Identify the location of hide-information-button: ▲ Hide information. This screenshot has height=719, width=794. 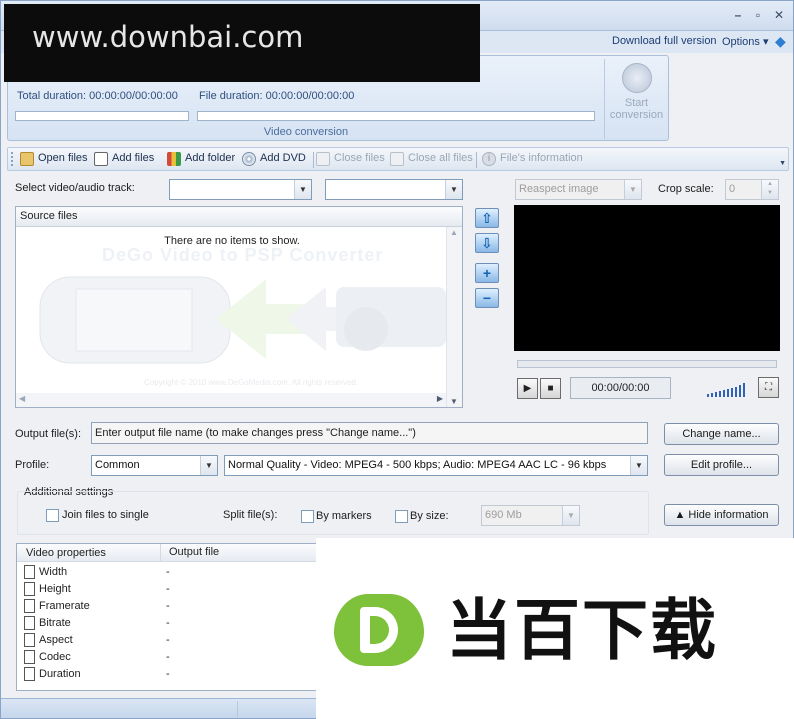
(721, 515).